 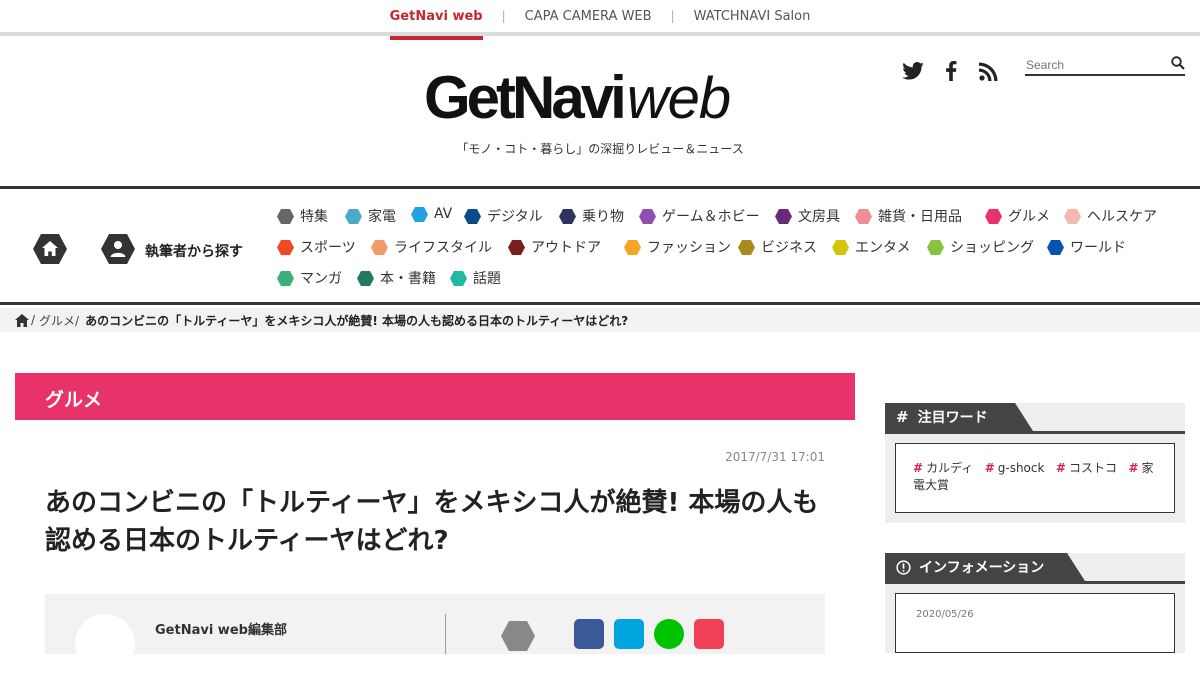 I want to click on social-links, so click(x=951, y=71).